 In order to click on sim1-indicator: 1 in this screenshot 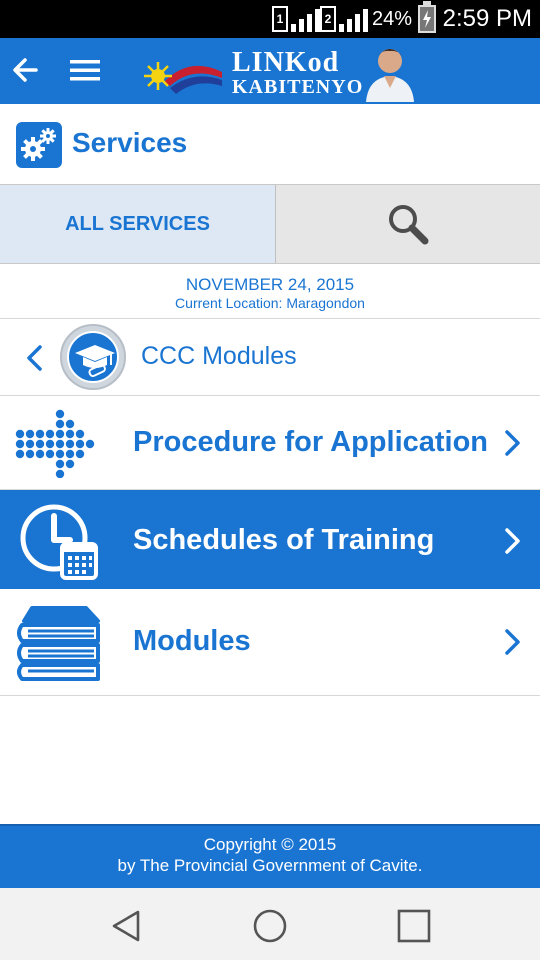, I will do `click(280, 19)`.